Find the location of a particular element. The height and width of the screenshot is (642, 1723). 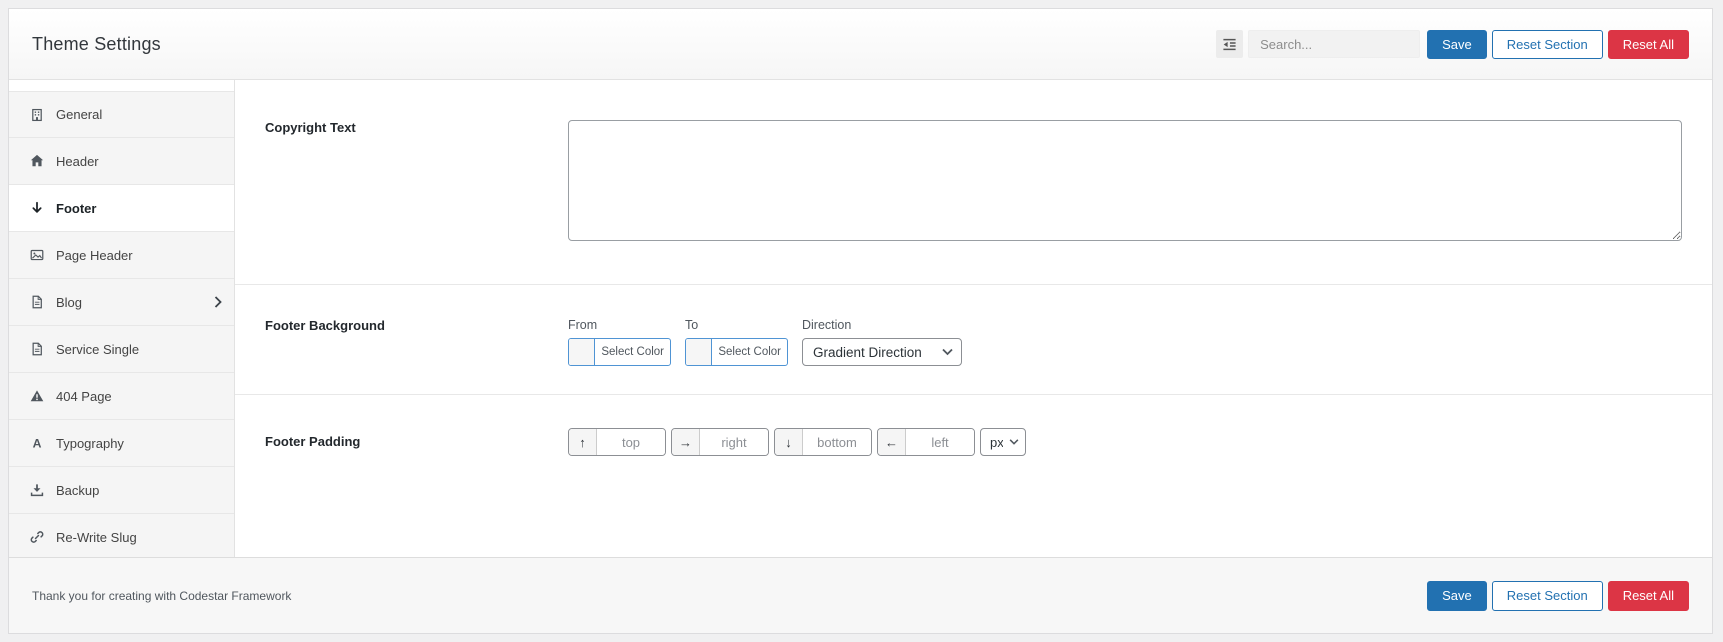

padding-bottom-input is located at coordinates (837, 442).